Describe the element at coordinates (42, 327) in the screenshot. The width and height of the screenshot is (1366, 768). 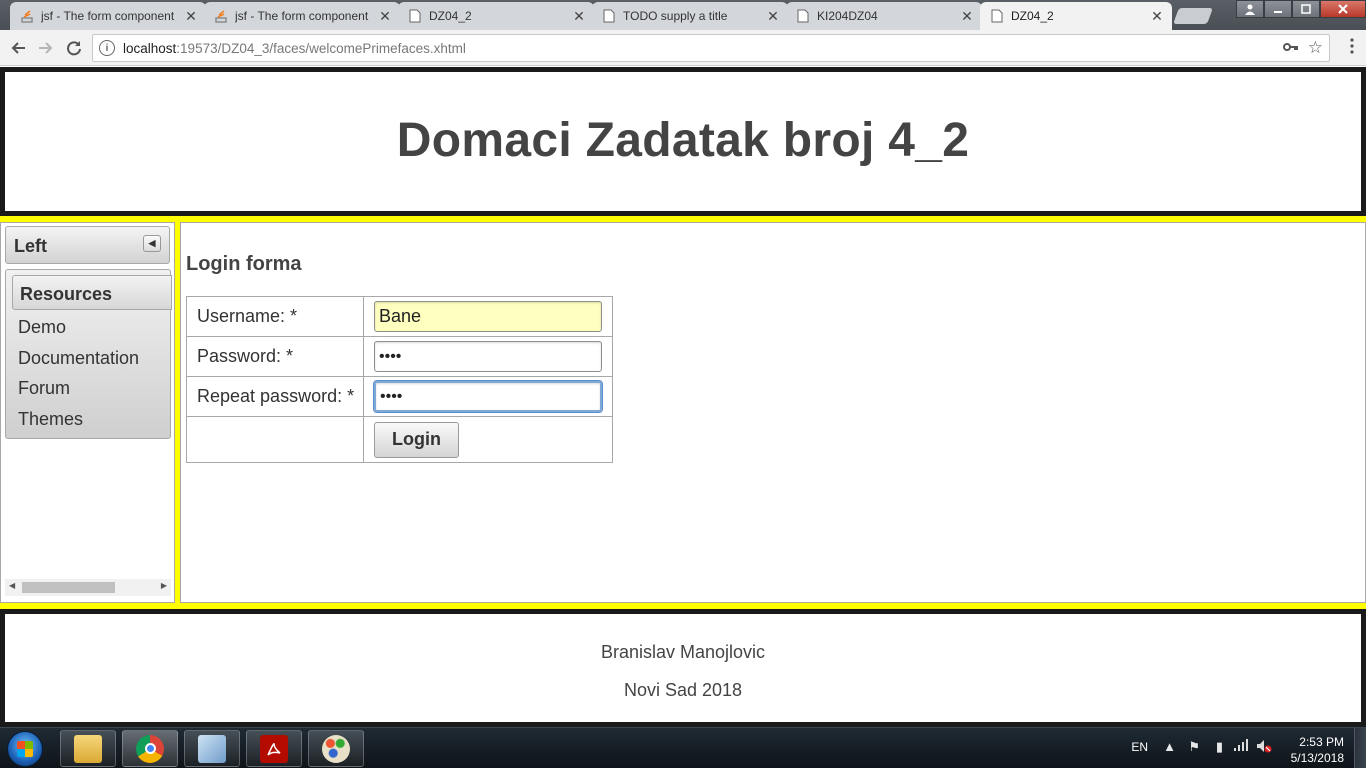
I see `menu-item-demo: Demo` at that location.